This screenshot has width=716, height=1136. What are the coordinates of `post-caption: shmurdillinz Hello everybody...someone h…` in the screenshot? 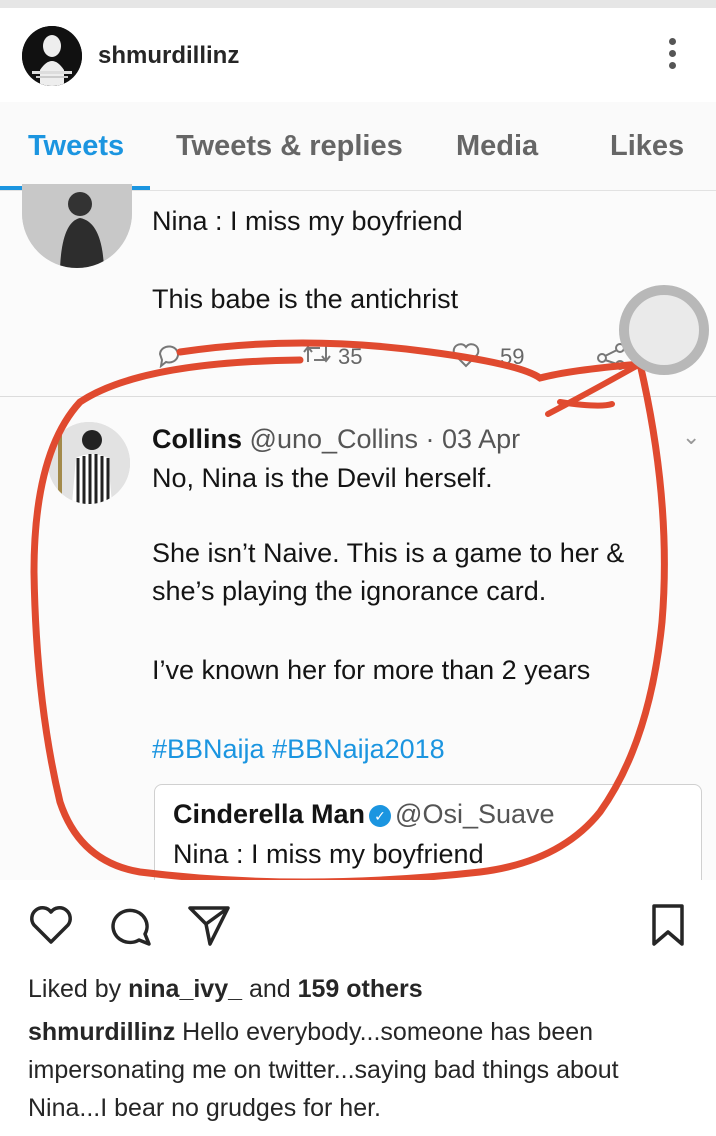 It's located at (363, 1070).